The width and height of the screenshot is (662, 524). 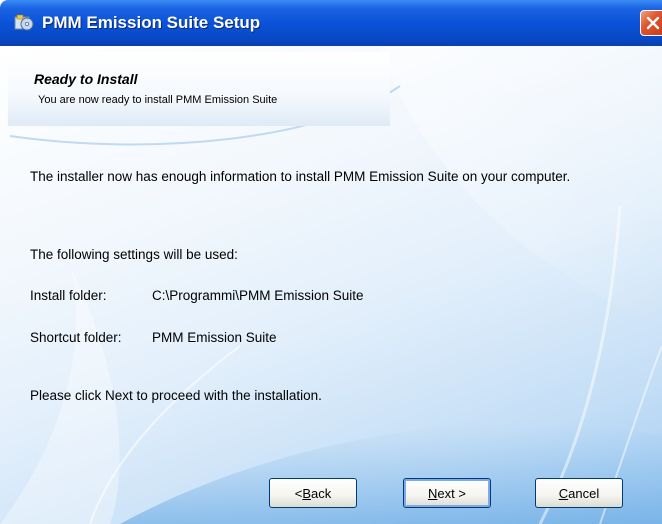 What do you see at coordinates (214, 337) in the screenshot?
I see `shortcut-folder-value: PMM Emission Suite` at bounding box center [214, 337].